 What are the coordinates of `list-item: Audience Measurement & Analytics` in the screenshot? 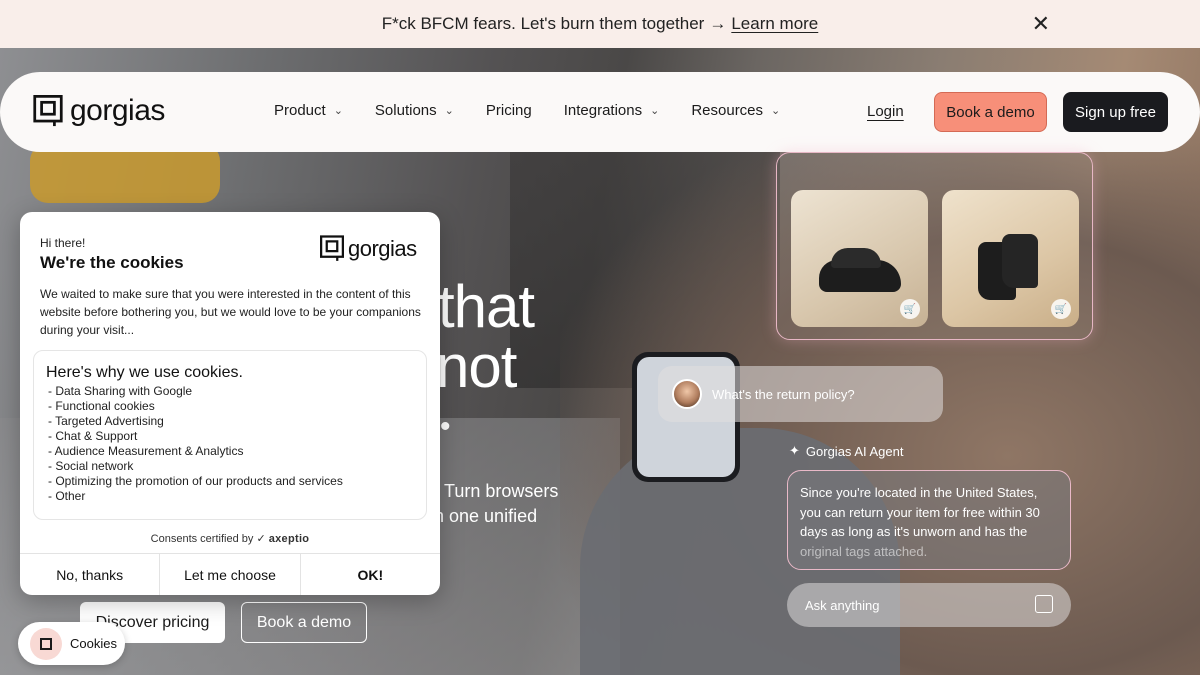 It's located at (230, 451).